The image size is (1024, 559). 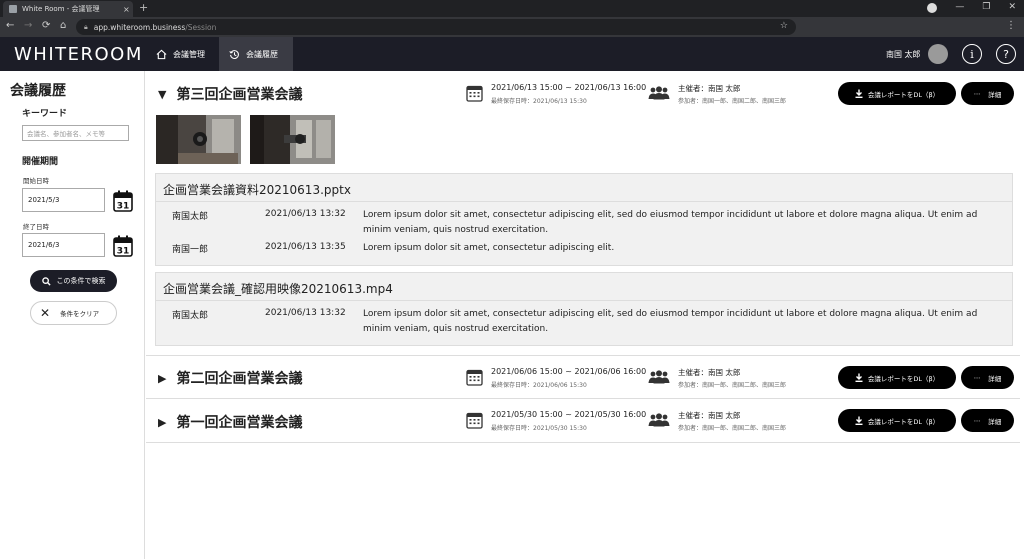 What do you see at coordinates (128, 9) in the screenshot?
I see `close-tab-icon: ×` at bounding box center [128, 9].